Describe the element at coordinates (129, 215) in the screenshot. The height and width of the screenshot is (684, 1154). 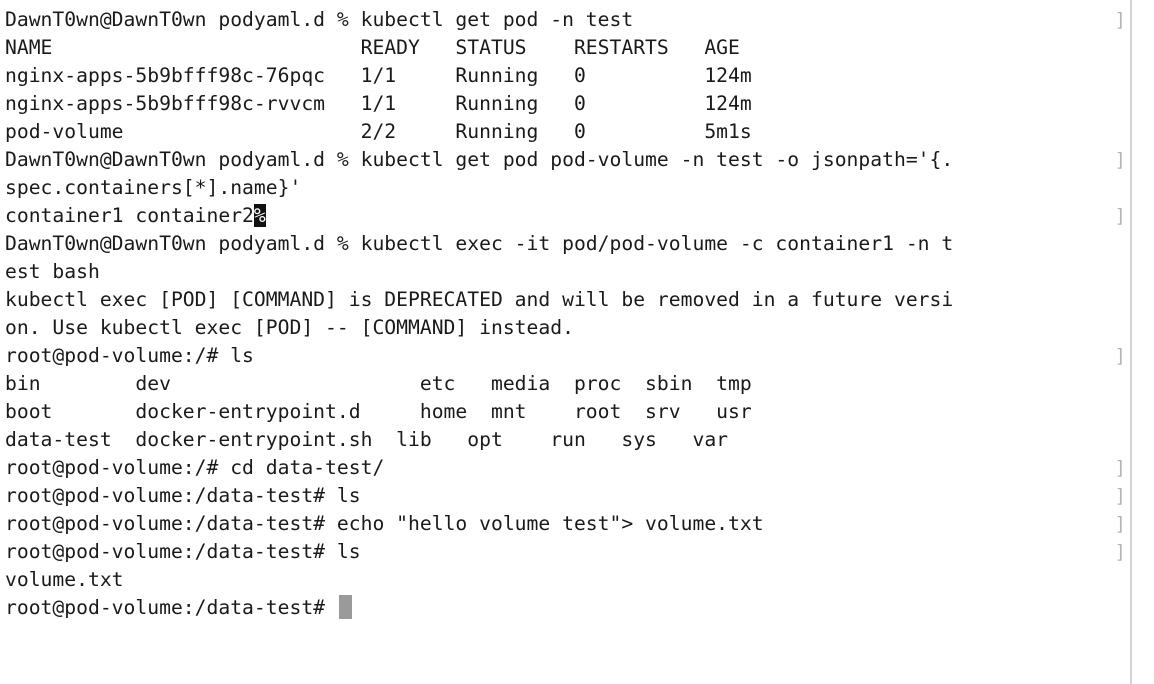
I see `terminal-line-text: container1 container2` at that location.